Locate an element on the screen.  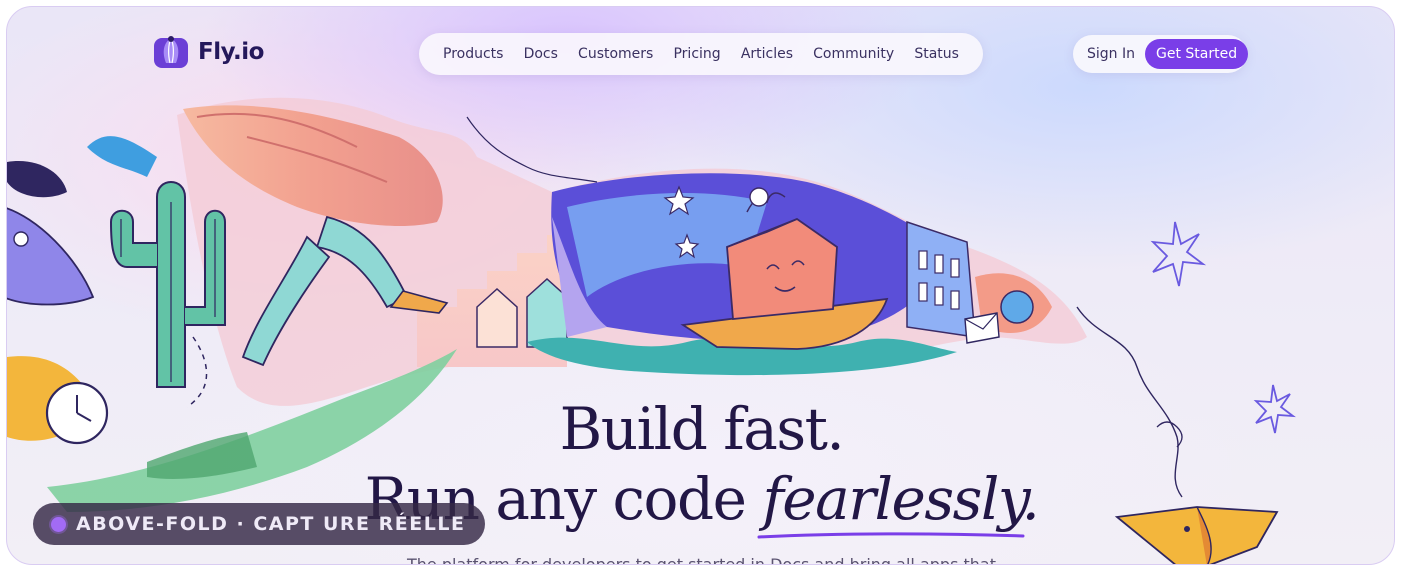
envelope-icon is located at coordinates (982, 328).